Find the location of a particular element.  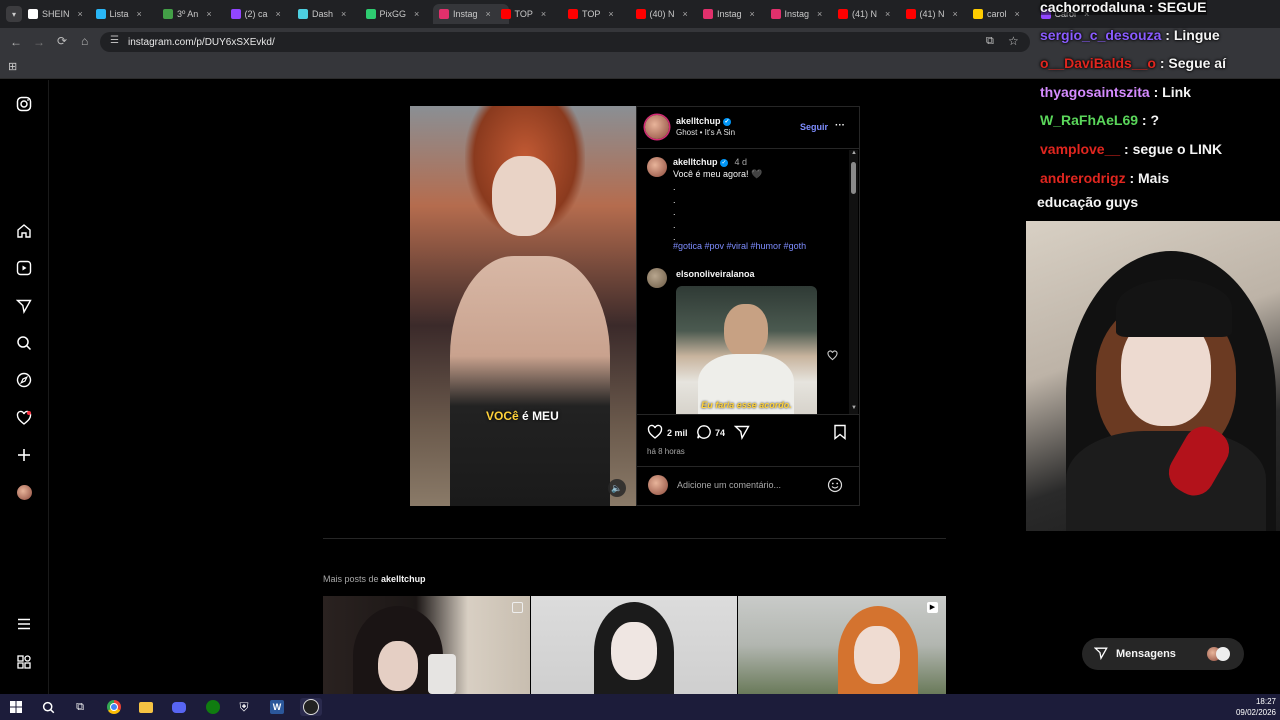

notifications-heart-icon is located at coordinates (24, 418).